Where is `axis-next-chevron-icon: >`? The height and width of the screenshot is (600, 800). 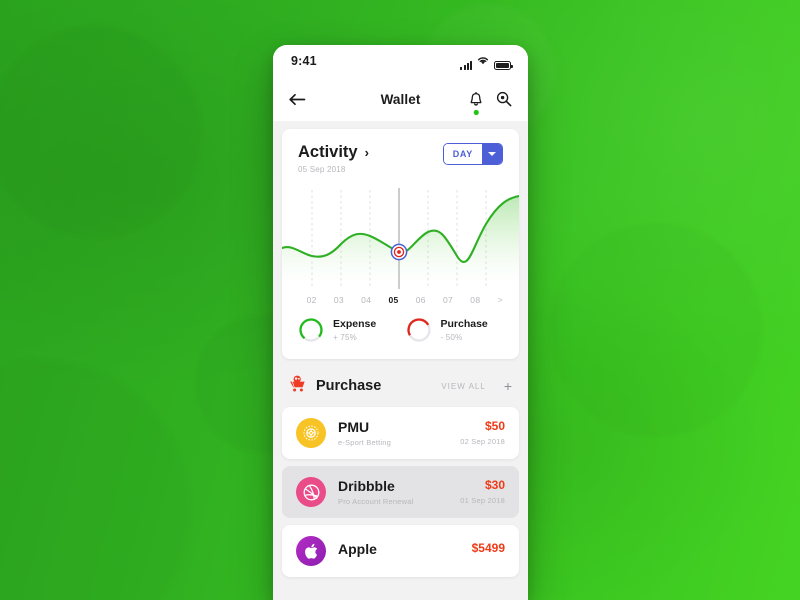 axis-next-chevron-icon: > is located at coordinates (496, 300).